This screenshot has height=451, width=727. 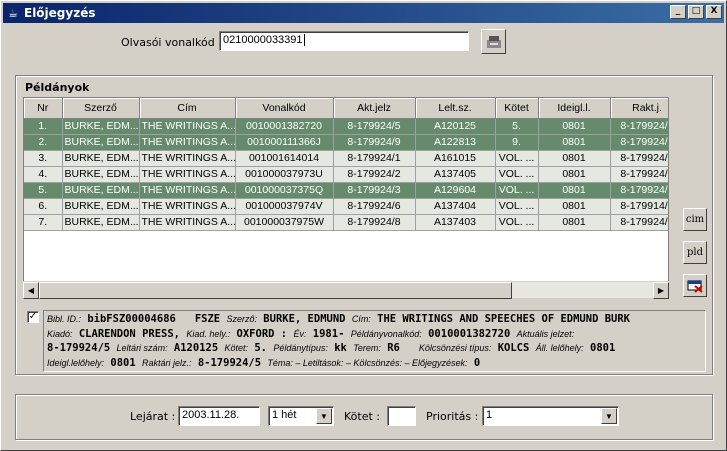 What do you see at coordinates (678, 12) in the screenshot?
I see `minimize-button: _` at bounding box center [678, 12].